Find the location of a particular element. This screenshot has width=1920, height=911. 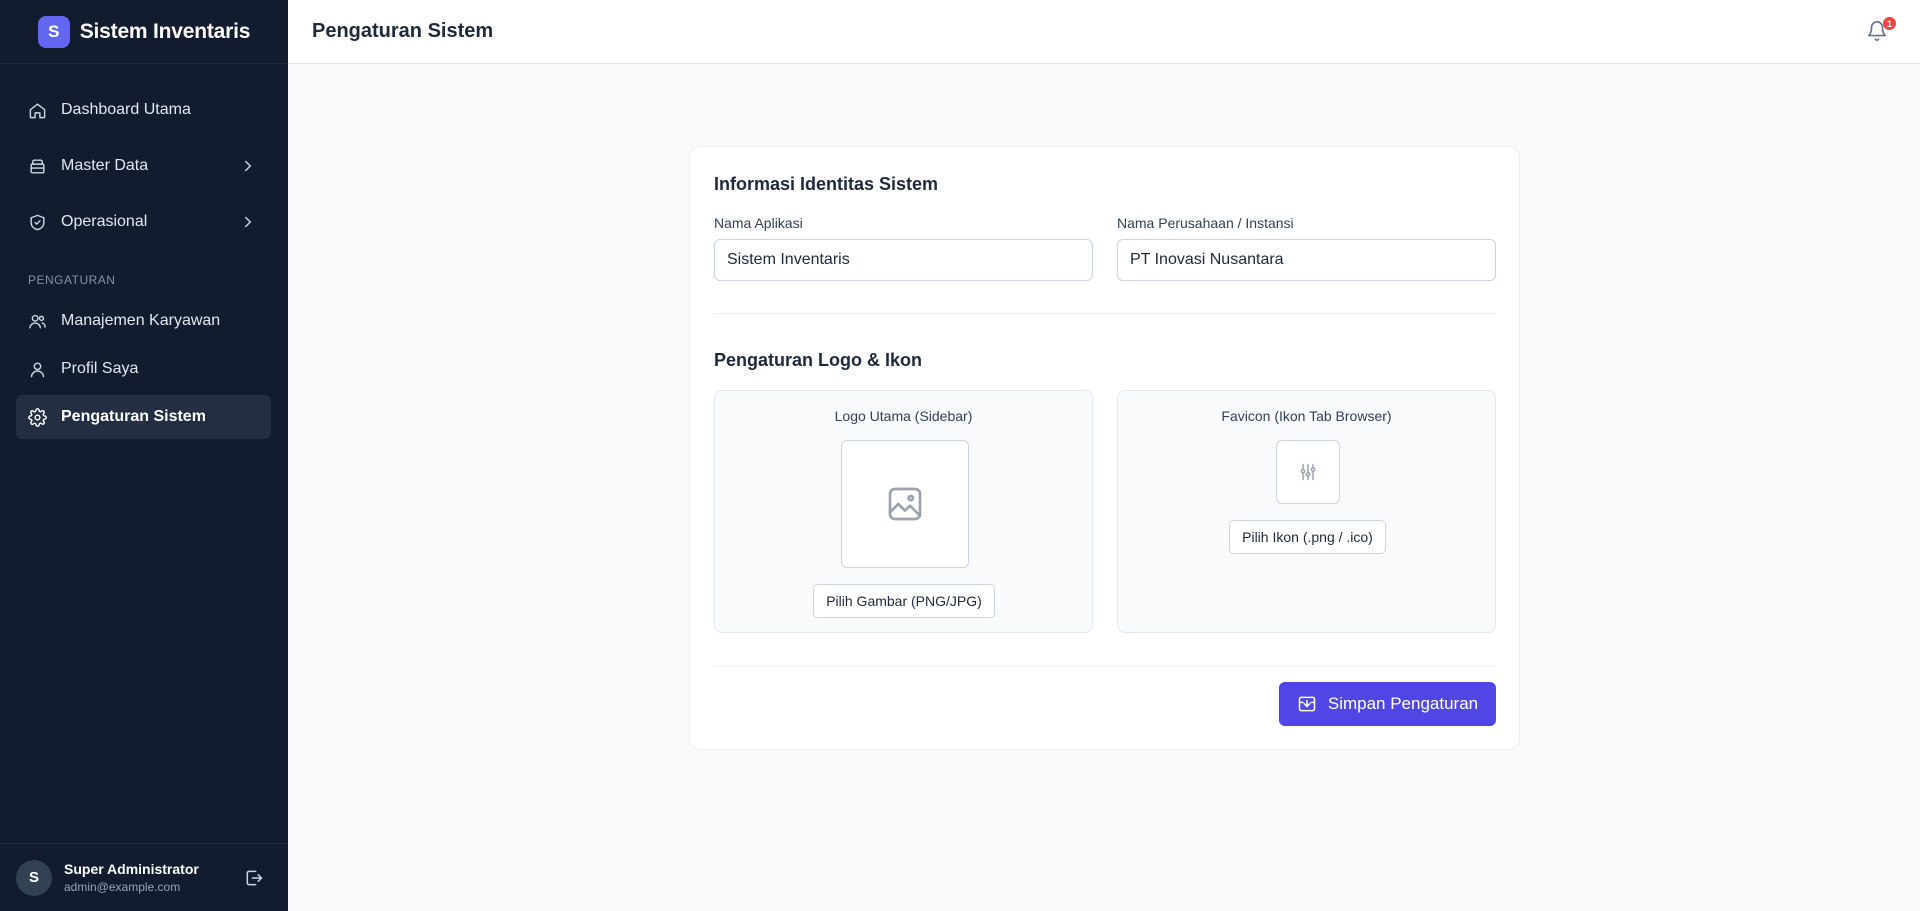

avatar: S is located at coordinates (34, 877).